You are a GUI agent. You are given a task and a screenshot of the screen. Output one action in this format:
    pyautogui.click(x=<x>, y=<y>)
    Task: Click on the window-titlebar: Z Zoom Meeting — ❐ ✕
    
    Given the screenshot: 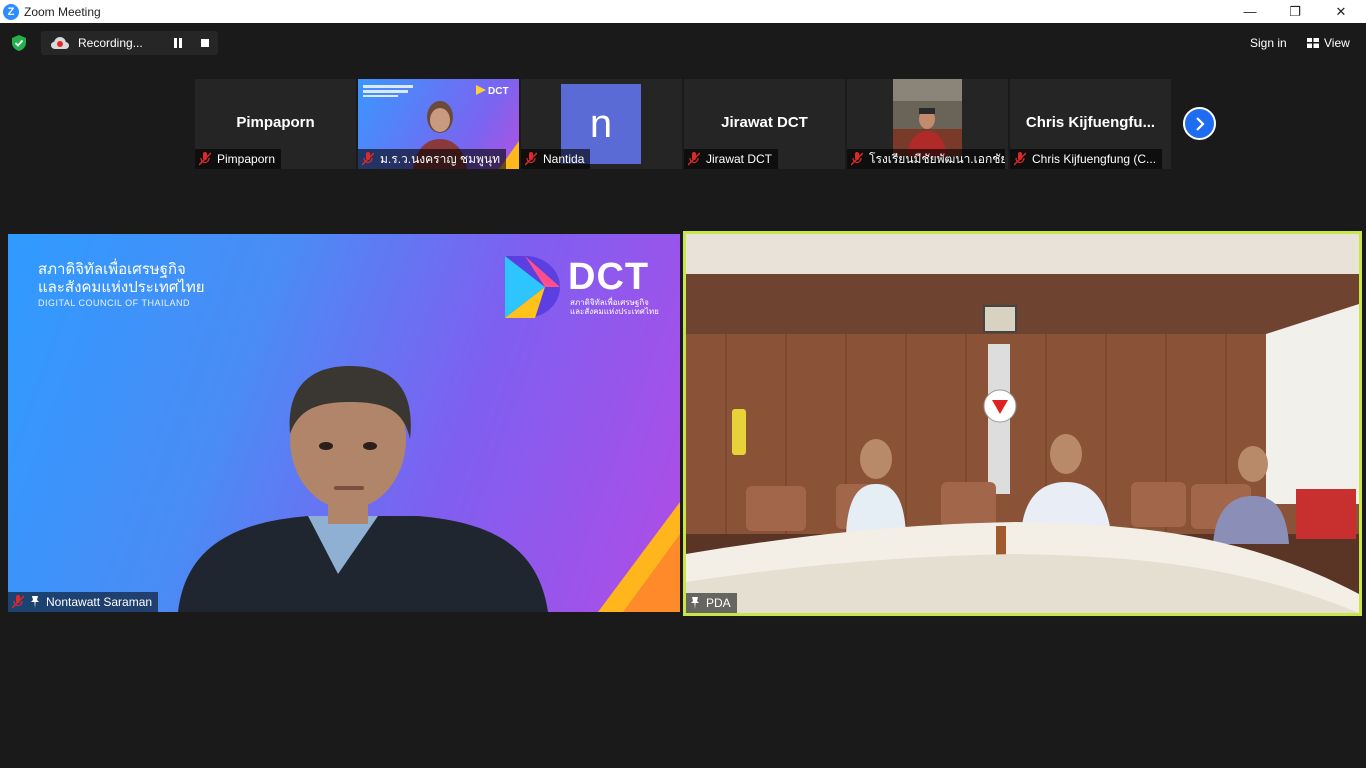 What is the action you would take?
    pyautogui.click(x=683, y=11)
    